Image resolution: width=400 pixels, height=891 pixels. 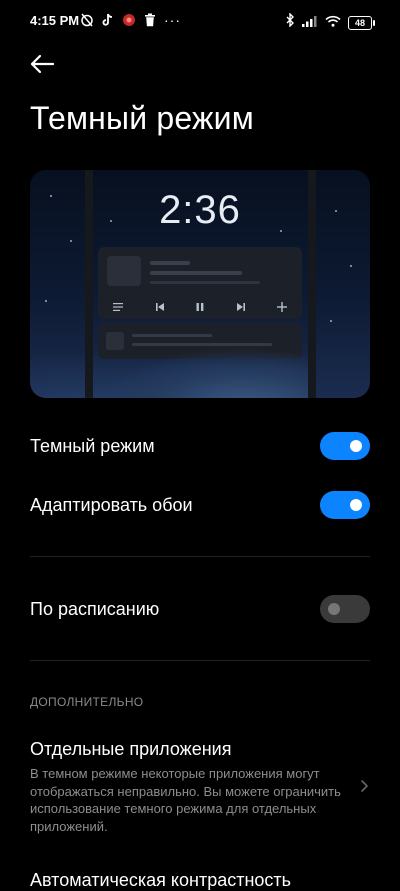 I want to click on separate-apps-title: Отдельные приложения, so click(x=131, y=749).